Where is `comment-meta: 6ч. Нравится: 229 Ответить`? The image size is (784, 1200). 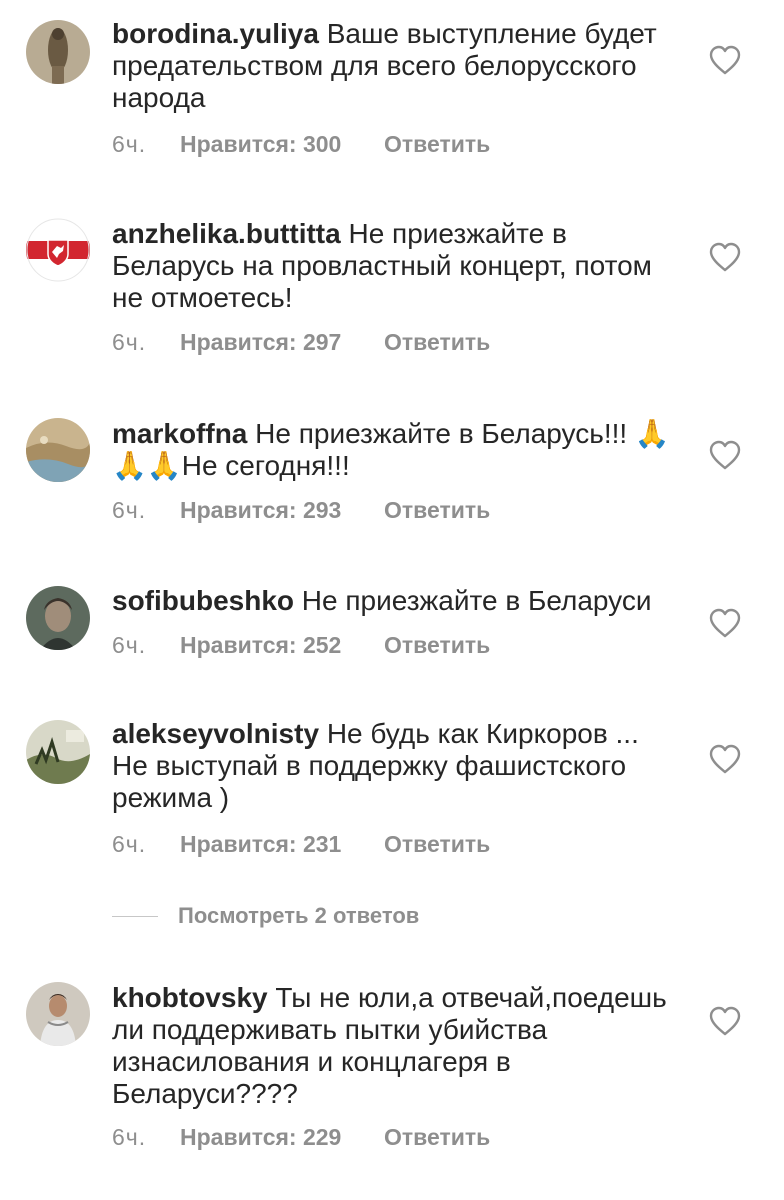
comment-meta: 6ч. Нравится: 229 Ответить is located at coordinates (301, 1137).